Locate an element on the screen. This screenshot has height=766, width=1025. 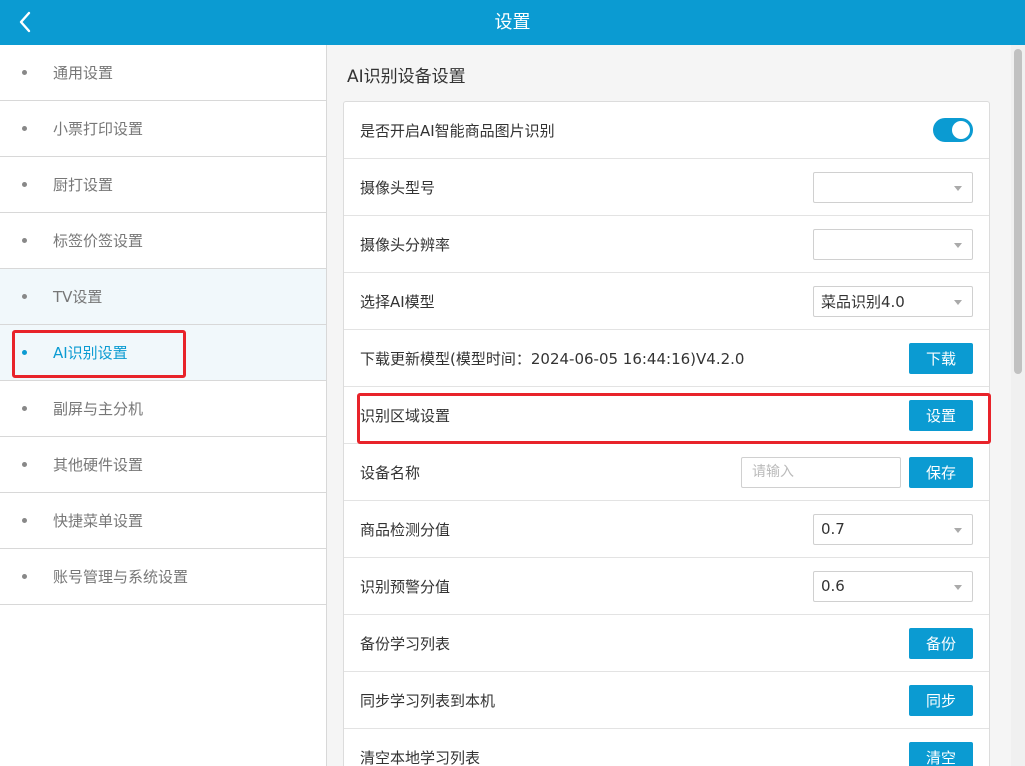
section-title: AI识别设备设置 is located at coordinates (406, 77).